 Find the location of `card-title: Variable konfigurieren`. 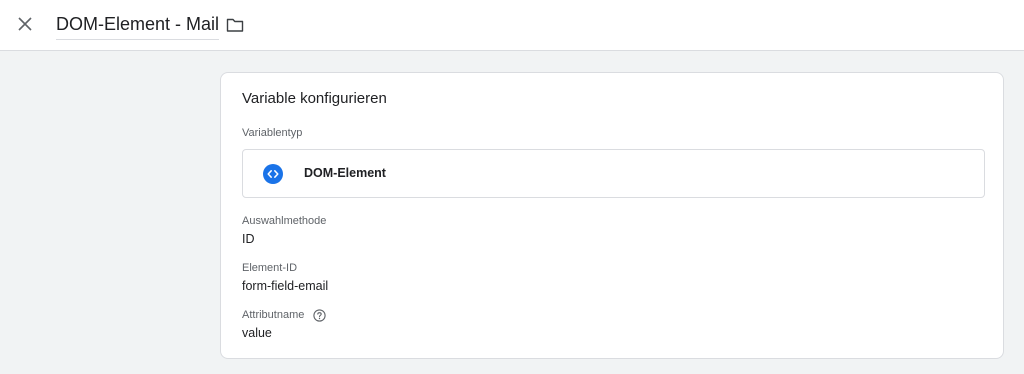

card-title: Variable konfigurieren is located at coordinates (314, 98).